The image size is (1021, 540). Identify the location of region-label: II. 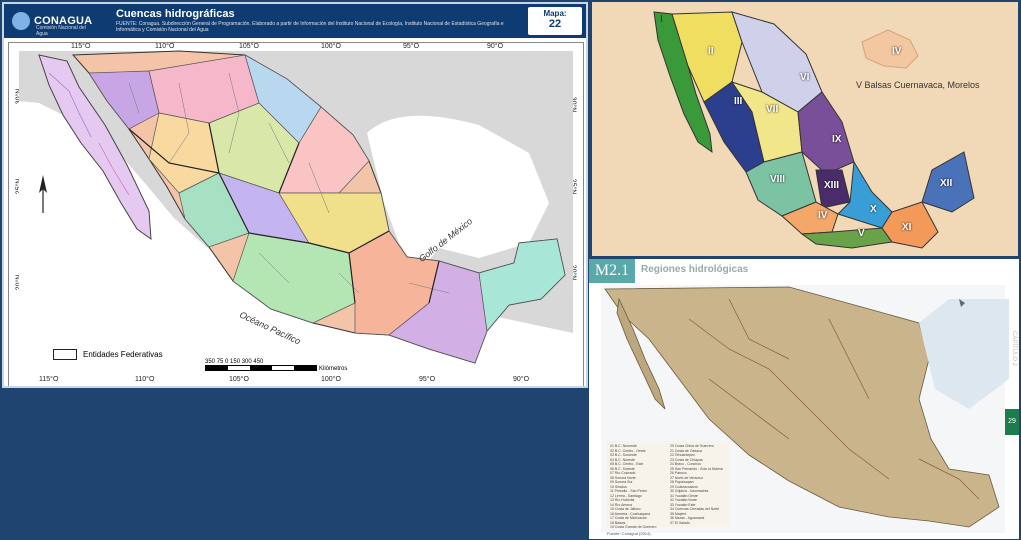
(711, 51).